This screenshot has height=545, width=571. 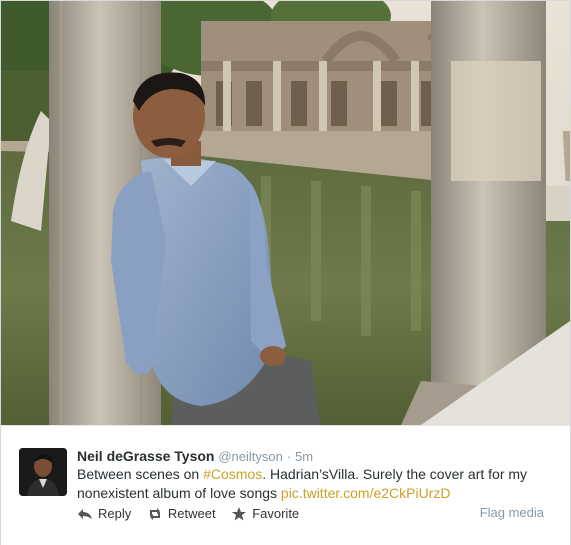 I want to click on reply-icon, so click(x=85, y=513).